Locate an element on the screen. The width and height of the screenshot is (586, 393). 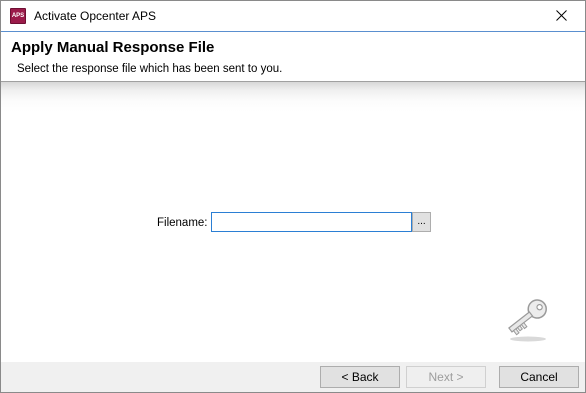
cancel-button: Cancel is located at coordinates (539, 377).